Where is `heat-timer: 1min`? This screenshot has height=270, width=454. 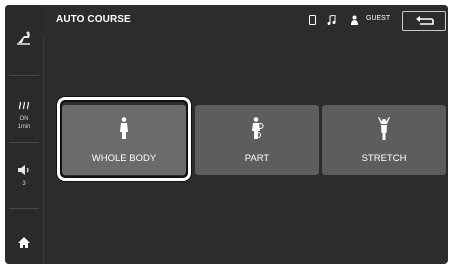
heat-timer: 1min is located at coordinates (24, 127).